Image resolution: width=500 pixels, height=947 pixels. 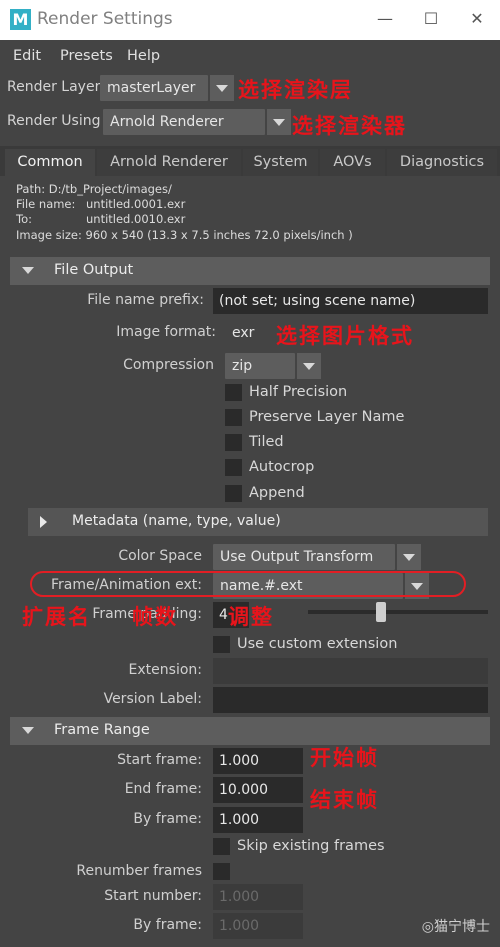 I want to click on compression-dropdown: zip, so click(x=260, y=366).